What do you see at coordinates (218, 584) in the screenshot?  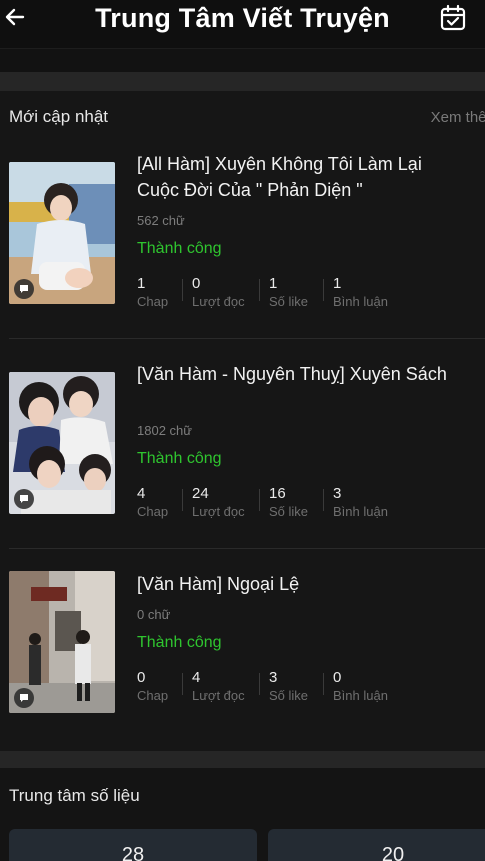 I see `story-title: [Văn Hàm] Ngoại Lệ` at bounding box center [218, 584].